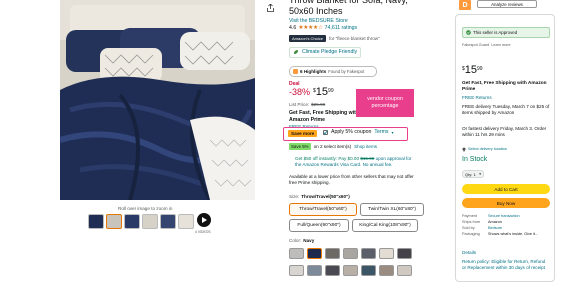  I want to click on quantity-select: Qty: 1 ▾, so click(473, 174).